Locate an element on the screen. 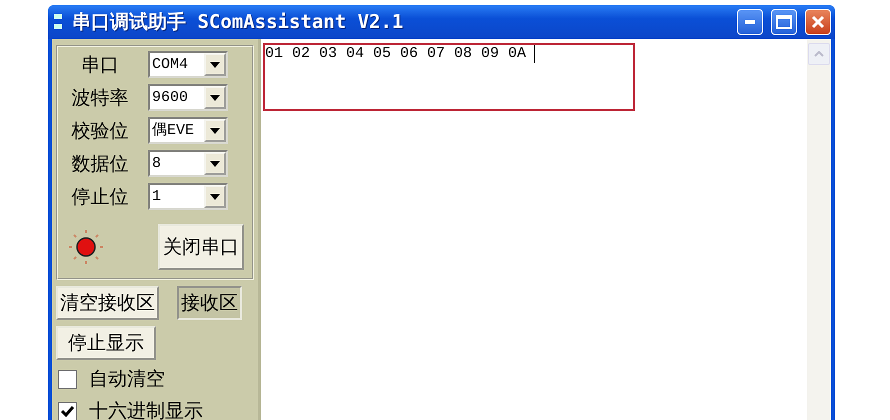 The height and width of the screenshot is (420, 890). checkmark-icon is located at coordinates (67, 411).